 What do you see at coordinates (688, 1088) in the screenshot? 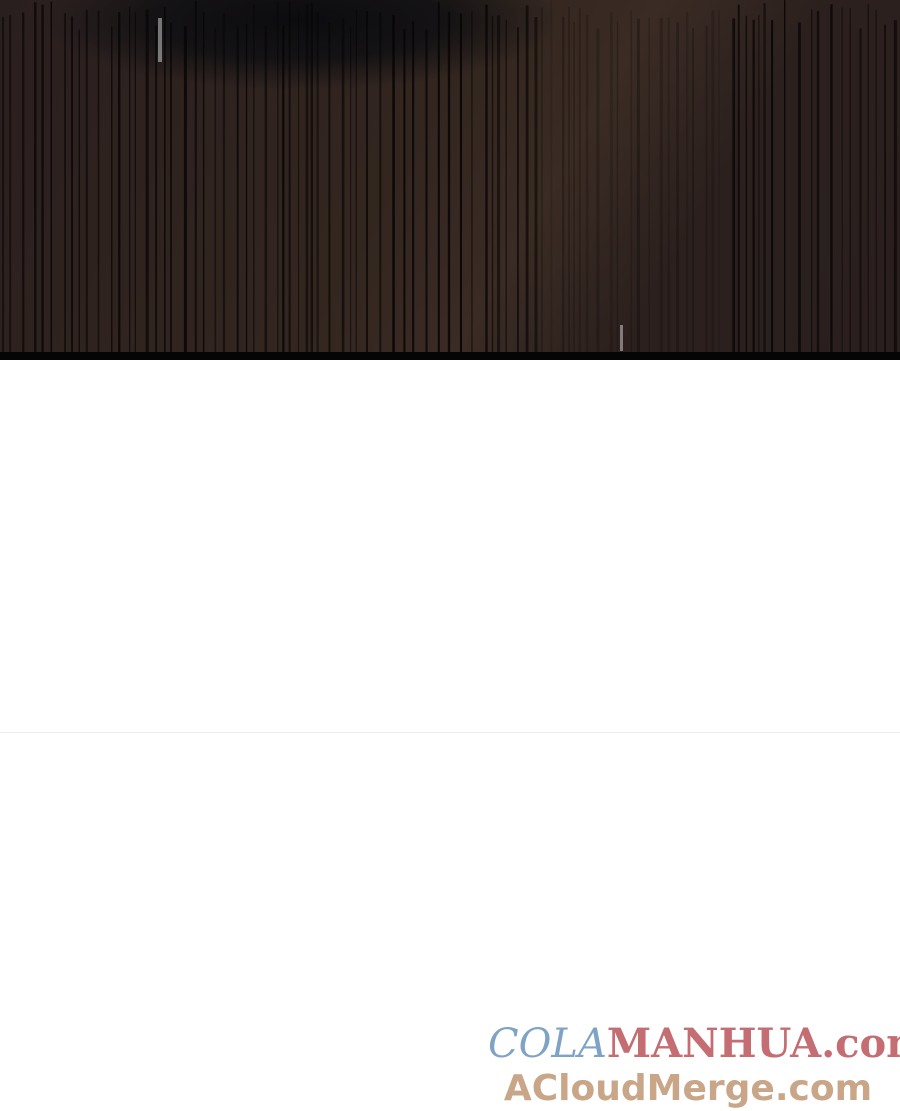
I see `watermark-acloudmerge-text: ACloudMerge.com` at bounding box center [688, 1088].